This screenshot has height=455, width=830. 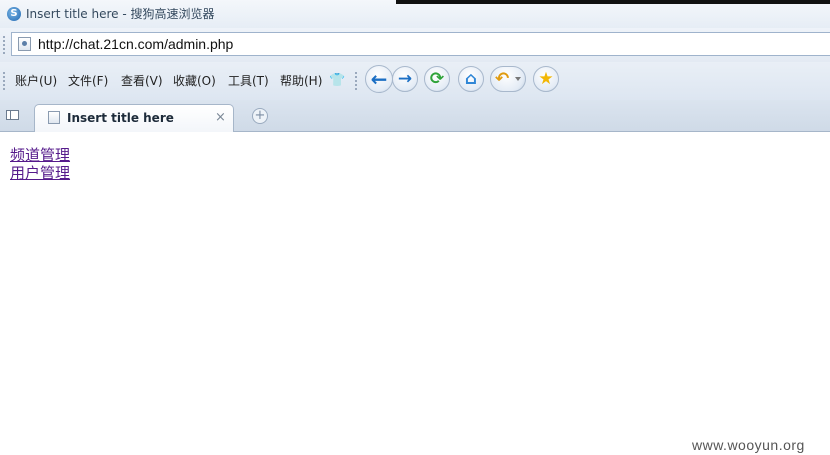 What do you see at coordinates (248, 80) in the screenshot?
I see `menu-tools: 工具(T)` at bounding box center [248, 80].